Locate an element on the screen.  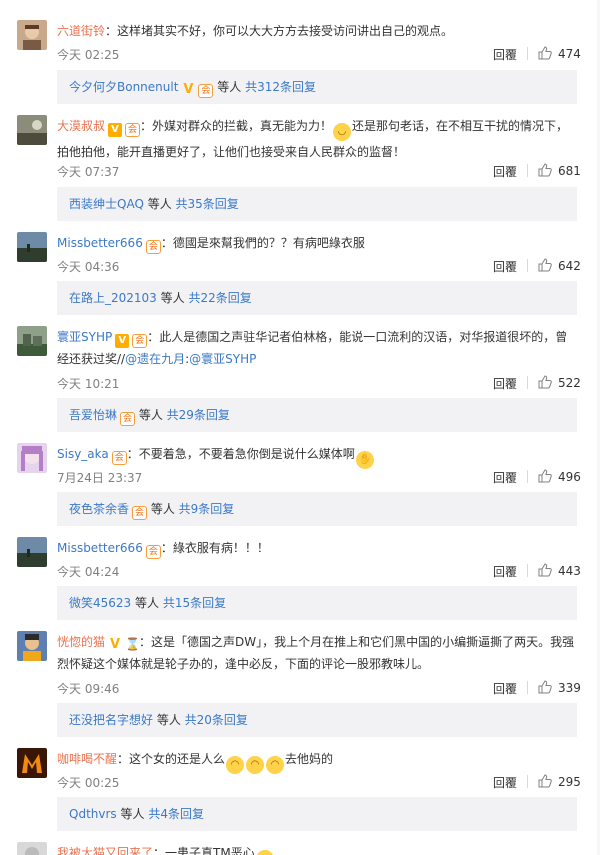
comment-body: ：外媒对群众的拦截，真无能为力！ is located at coordinates (236, 126).